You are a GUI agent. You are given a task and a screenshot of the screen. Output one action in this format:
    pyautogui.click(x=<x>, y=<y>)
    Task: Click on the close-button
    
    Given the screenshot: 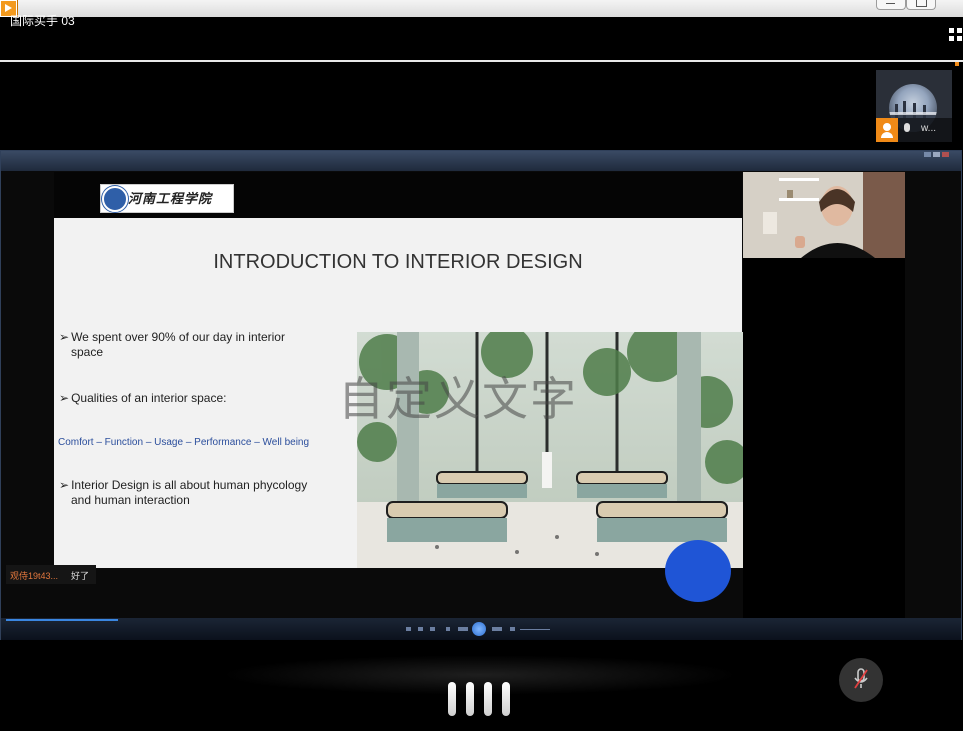 What is the action you would take?
    pyautogui.click(x=949, y=4)
    